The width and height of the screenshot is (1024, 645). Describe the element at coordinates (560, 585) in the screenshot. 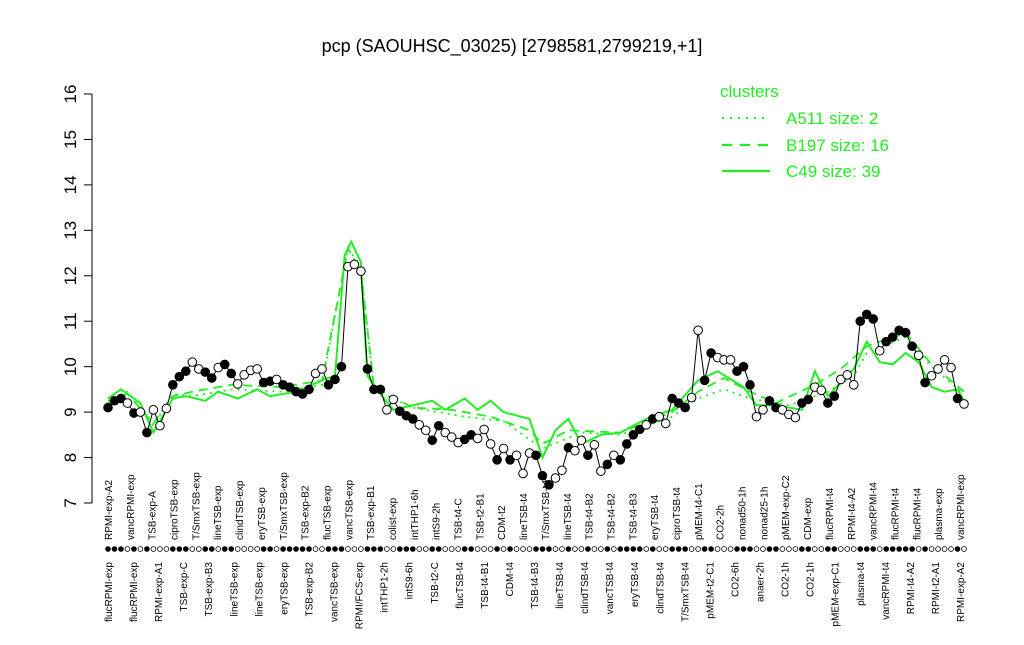

I see `x-label-bottom: lineTSB-t4` at that location.